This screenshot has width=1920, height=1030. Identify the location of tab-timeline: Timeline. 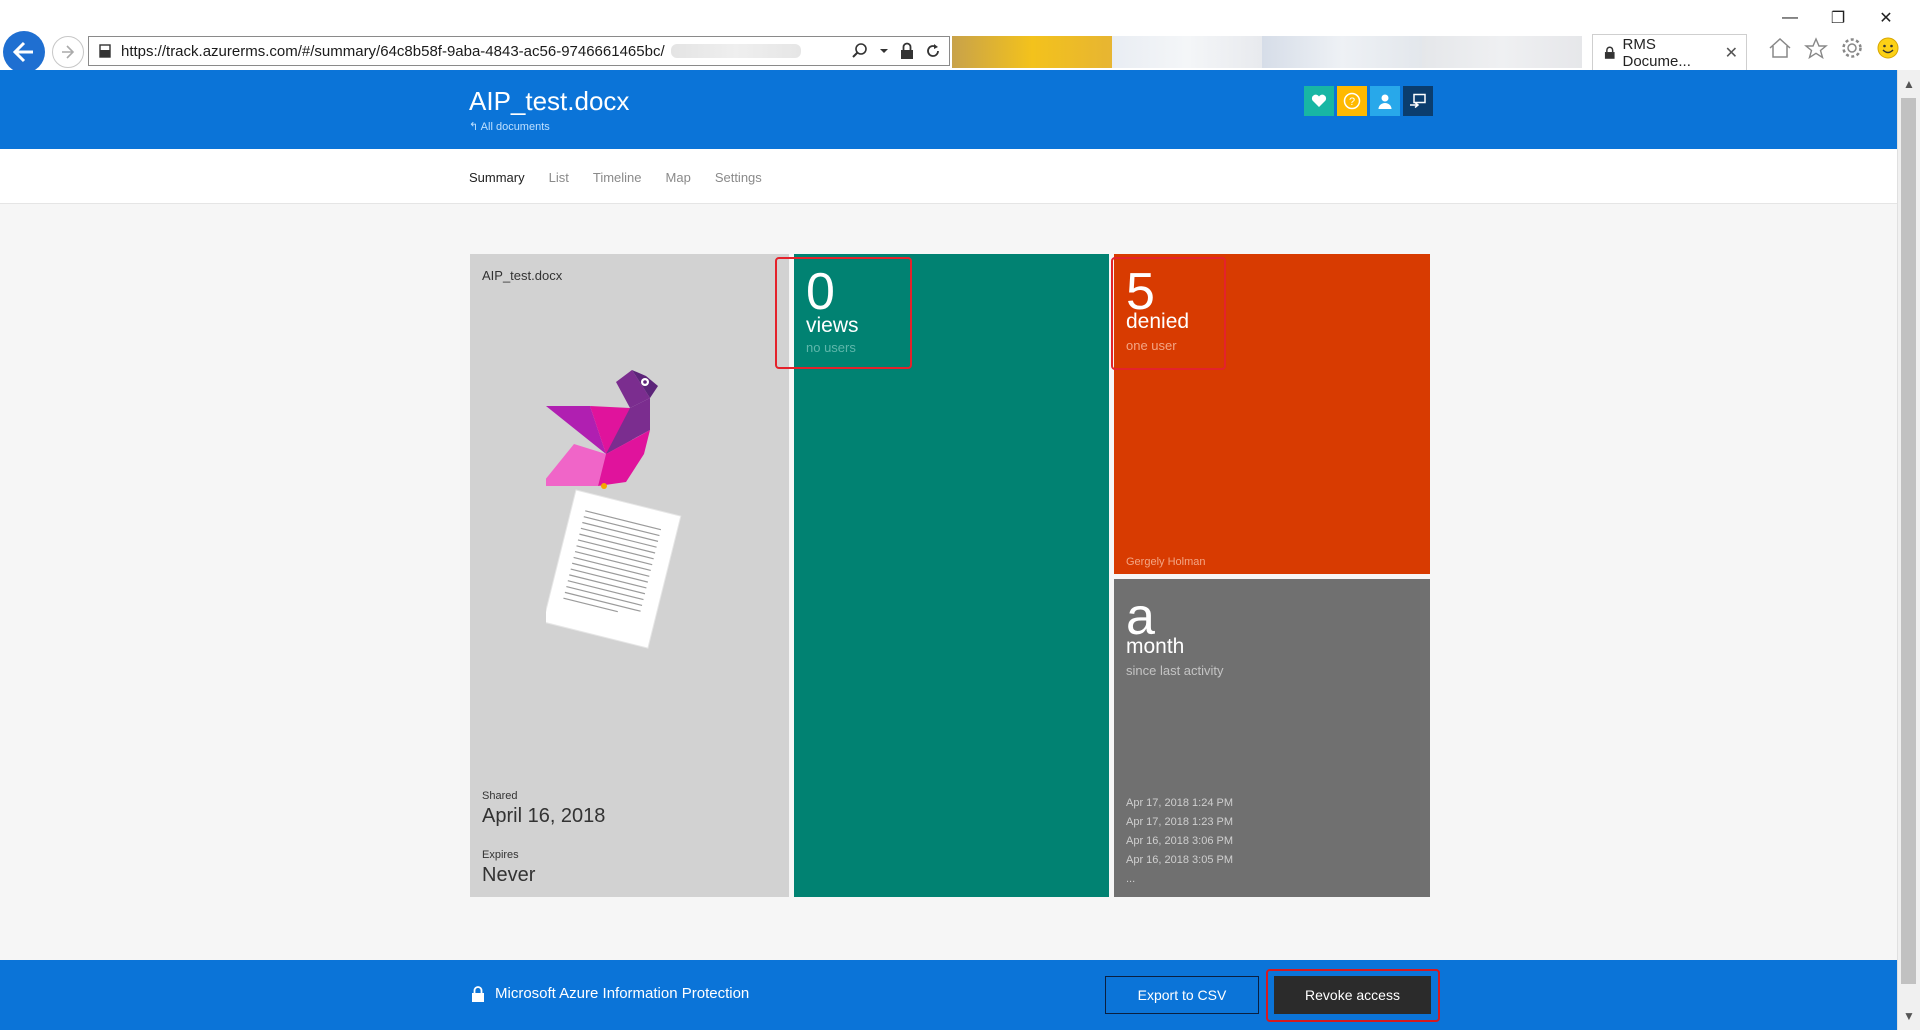
(617, 177).